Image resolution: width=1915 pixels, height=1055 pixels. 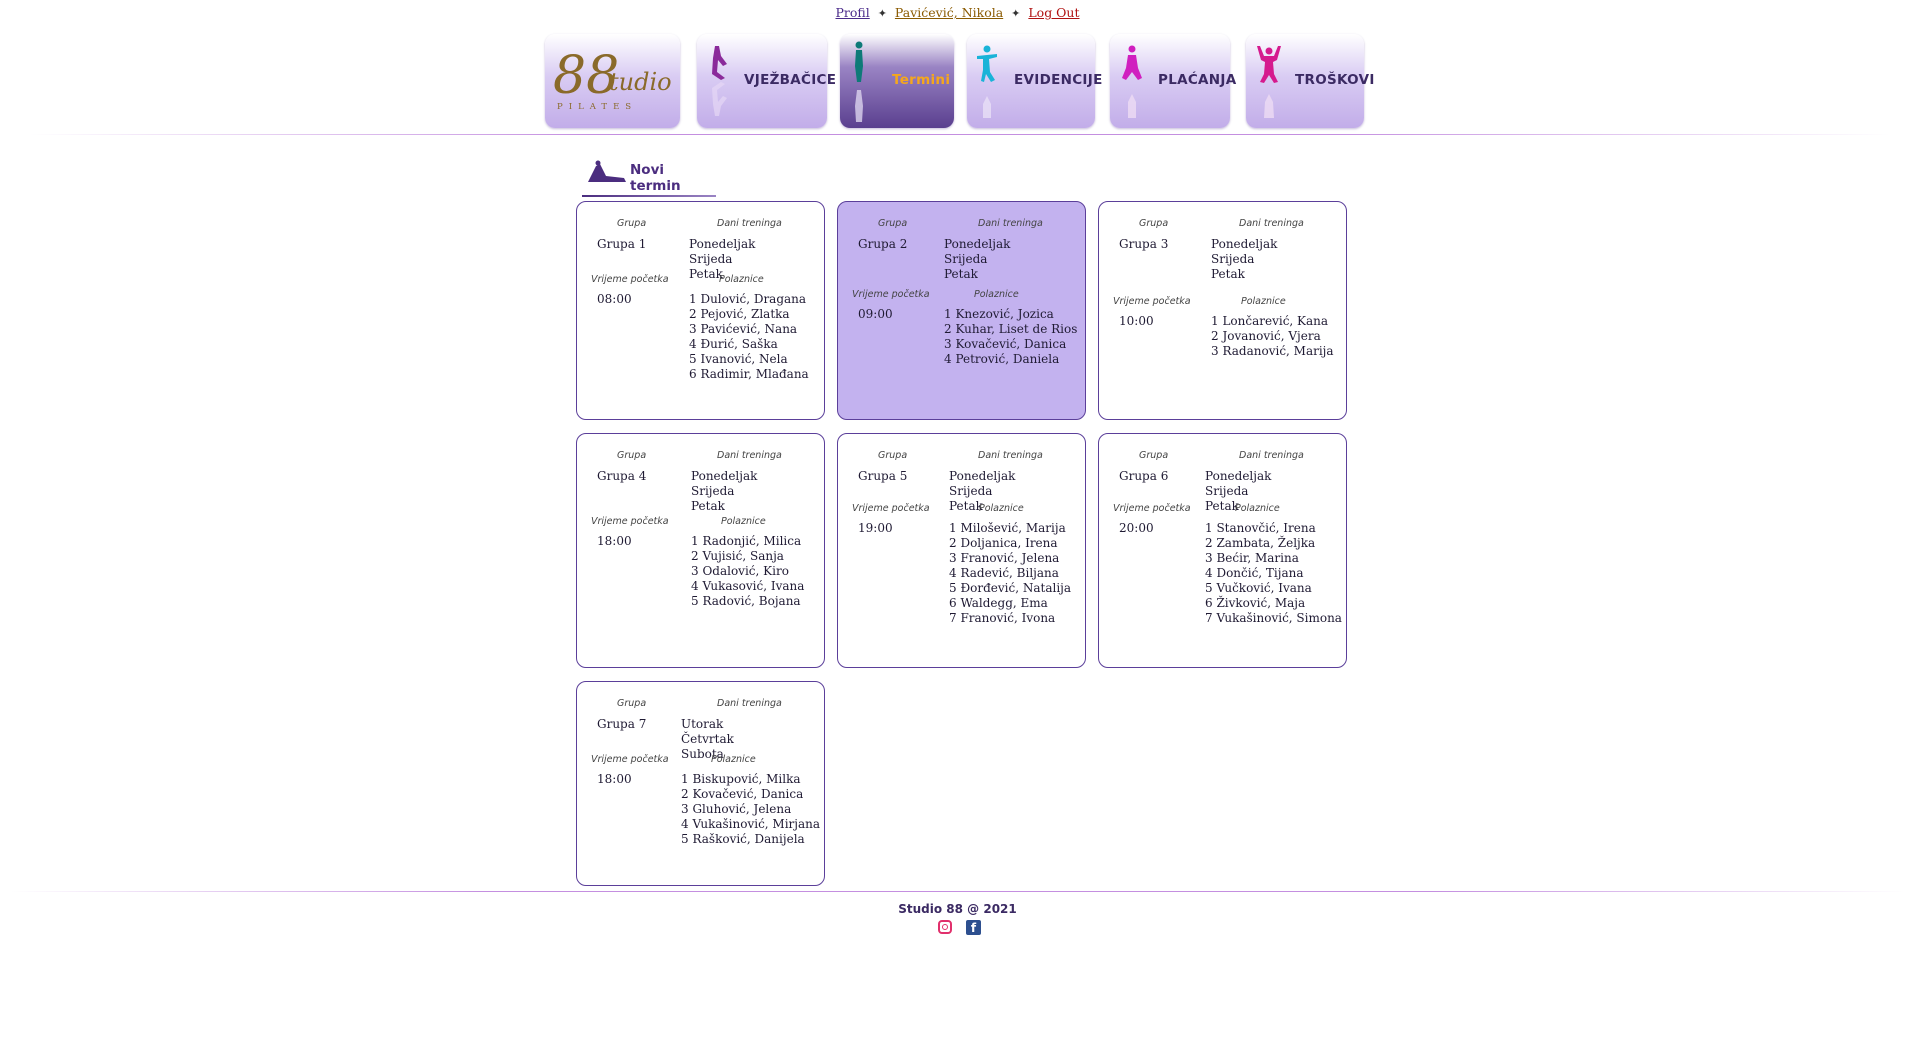 What do you see at coordinates (1254, 573) in the screenshot?
I see `member-item: 4 Dončić, Tijana` at bounding box center [1254, 573].